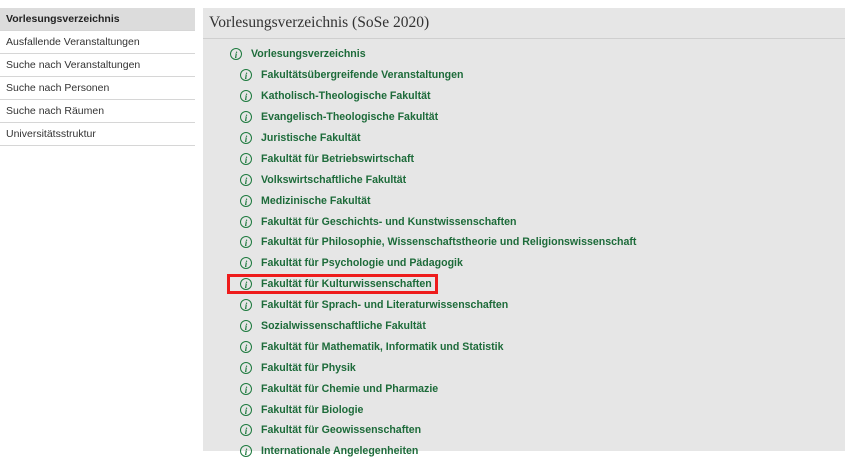  What do you see at coordinates (316, 201) in the screenshot?
I see `tree-item-link: Medizinische Fakultät` at bounding box center [316, 201].